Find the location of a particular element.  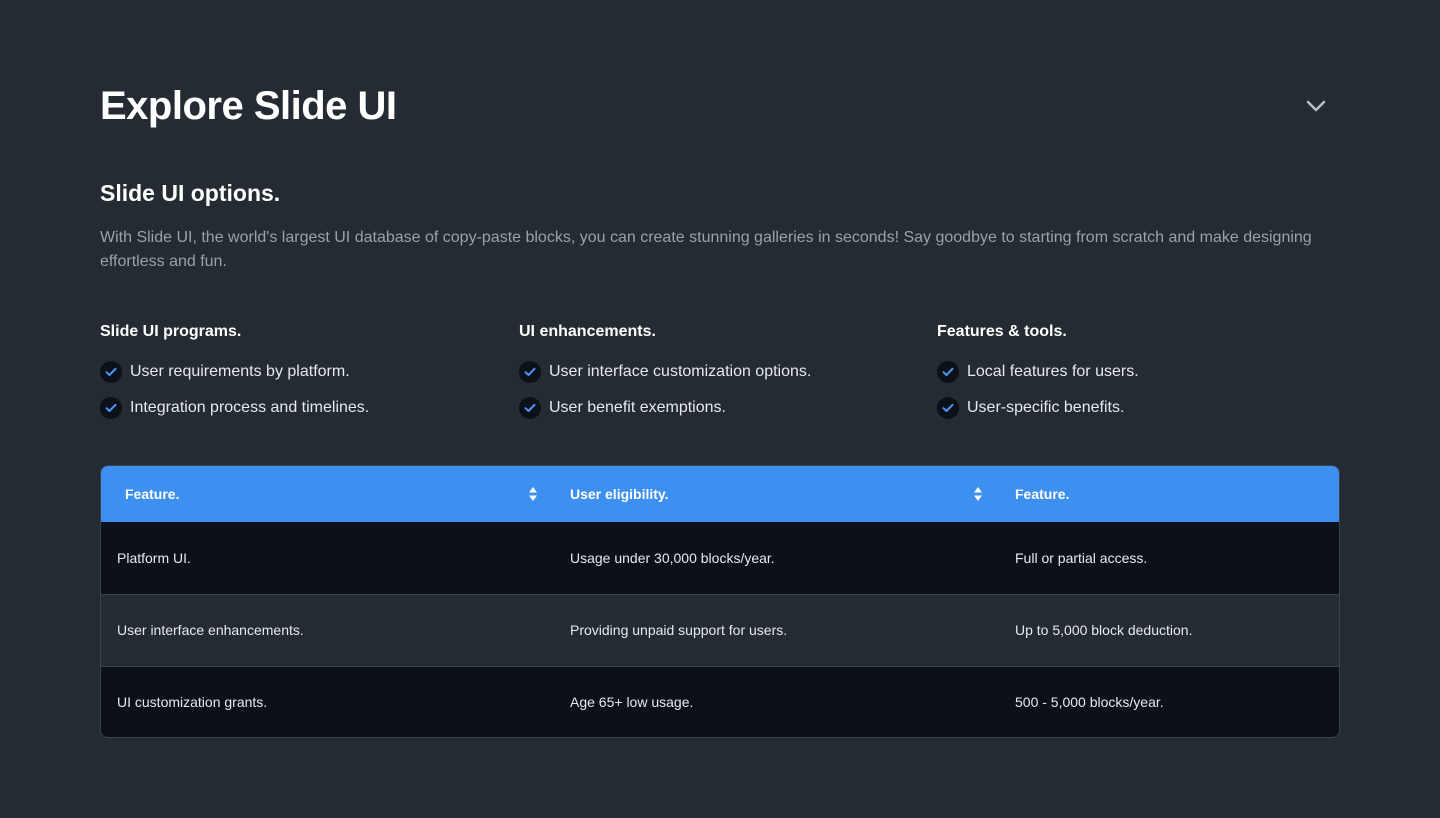

list-item-label: Local features for users. is located at coordinates (1053, 371).